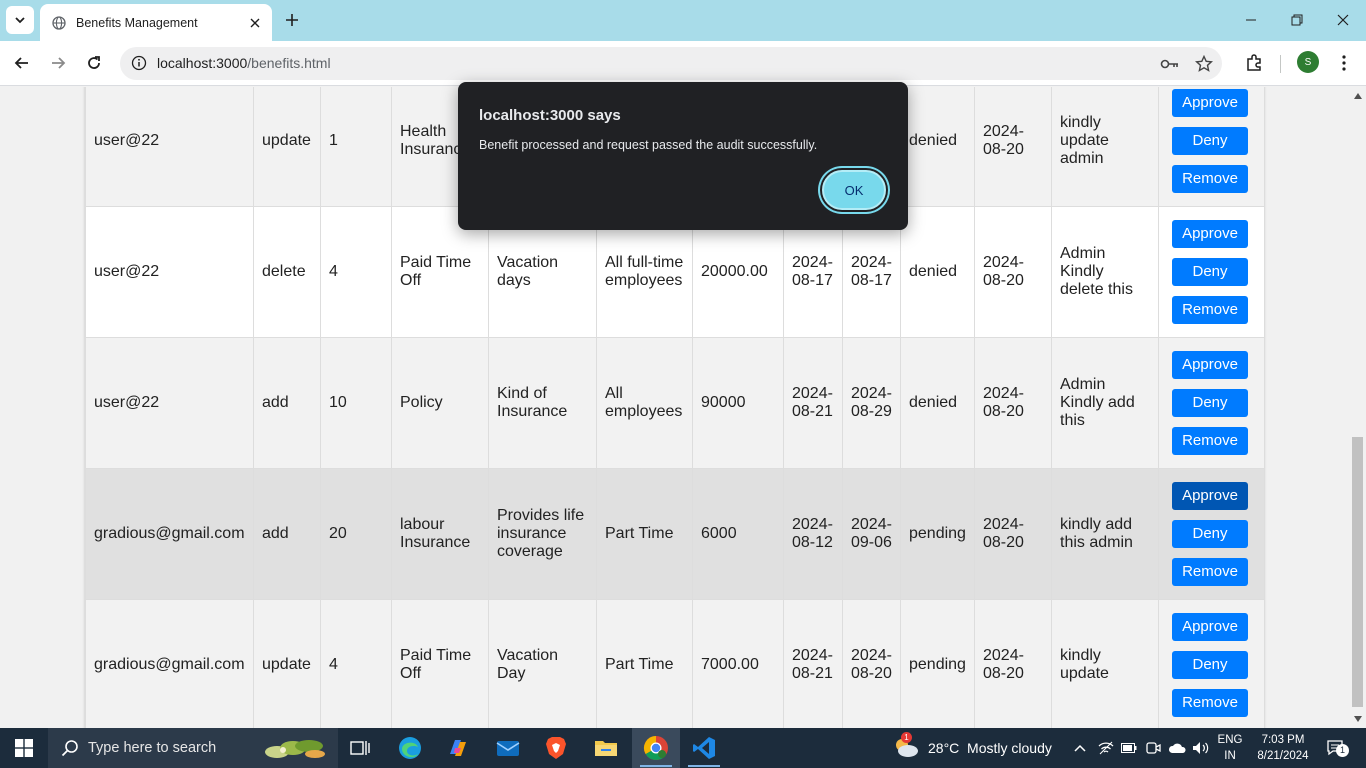 Image resolution: width=1366 pixels, height=768 pixels. I want to click on network-icon, so click(1106, 748).